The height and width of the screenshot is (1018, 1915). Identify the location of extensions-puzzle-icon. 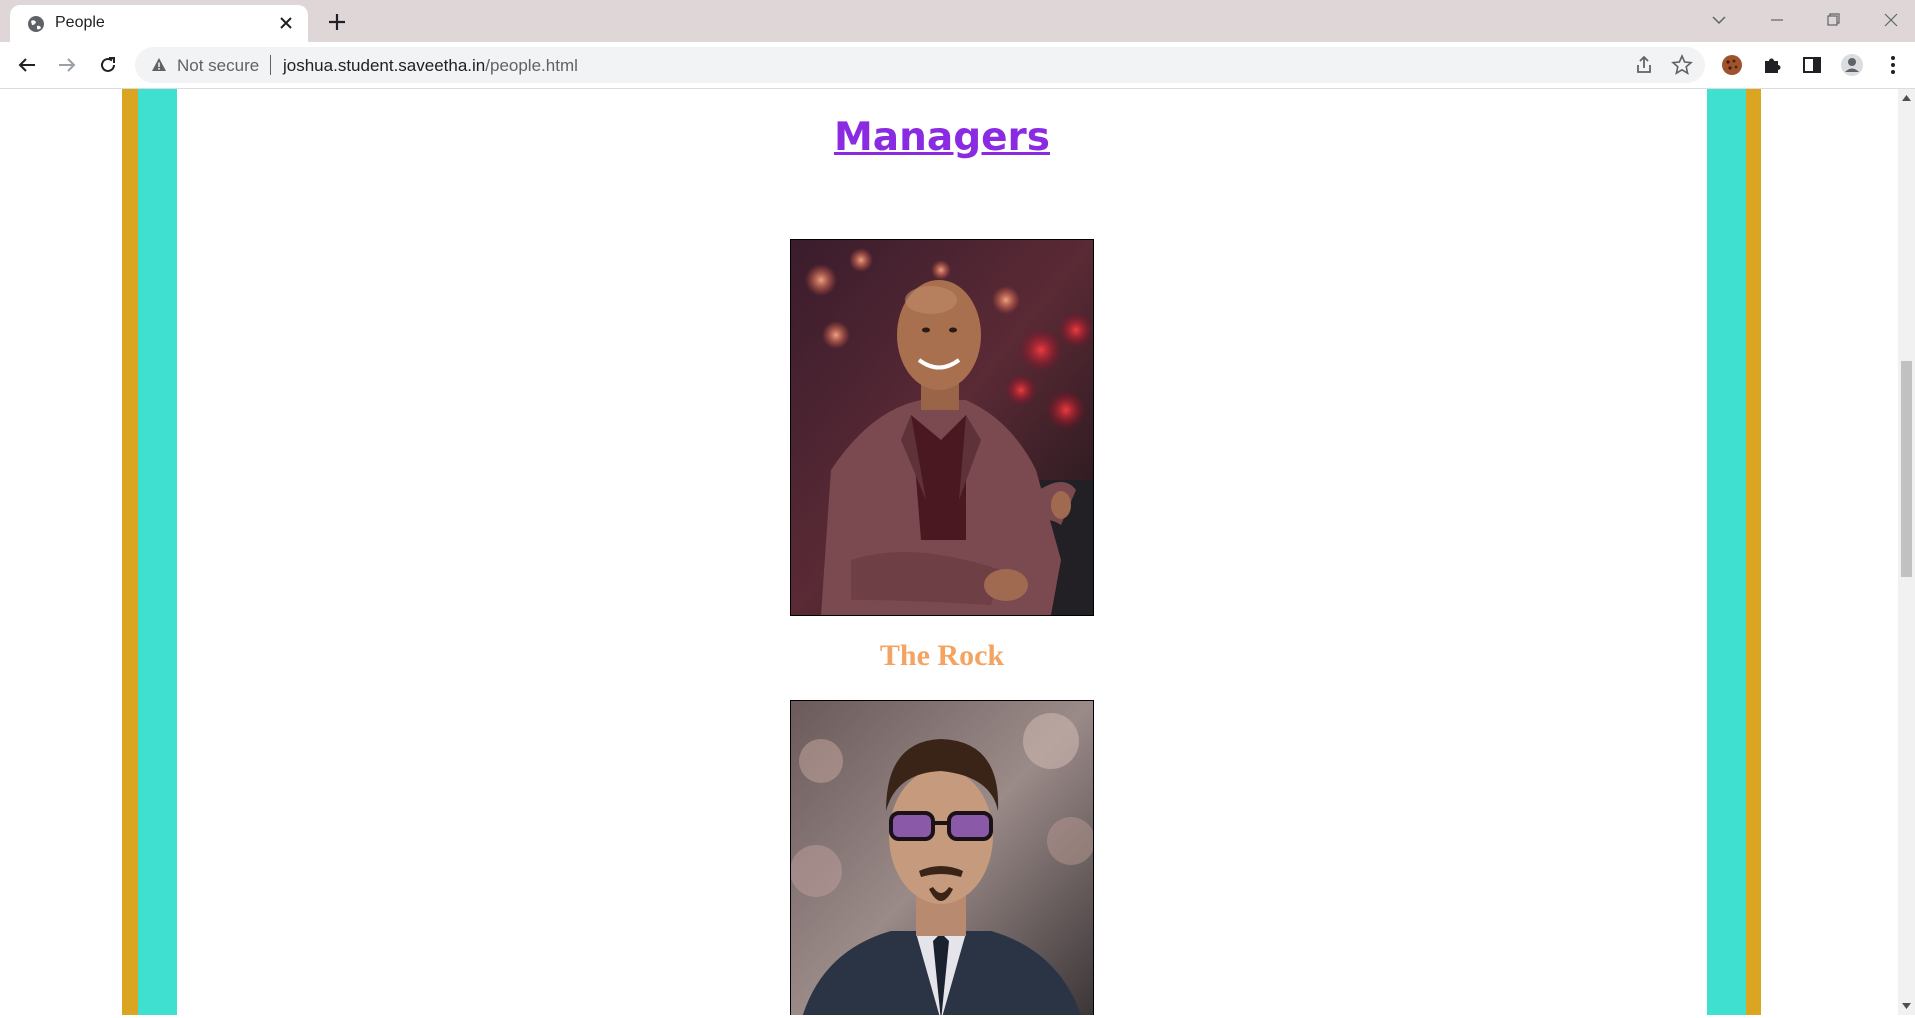
(1772, 65).